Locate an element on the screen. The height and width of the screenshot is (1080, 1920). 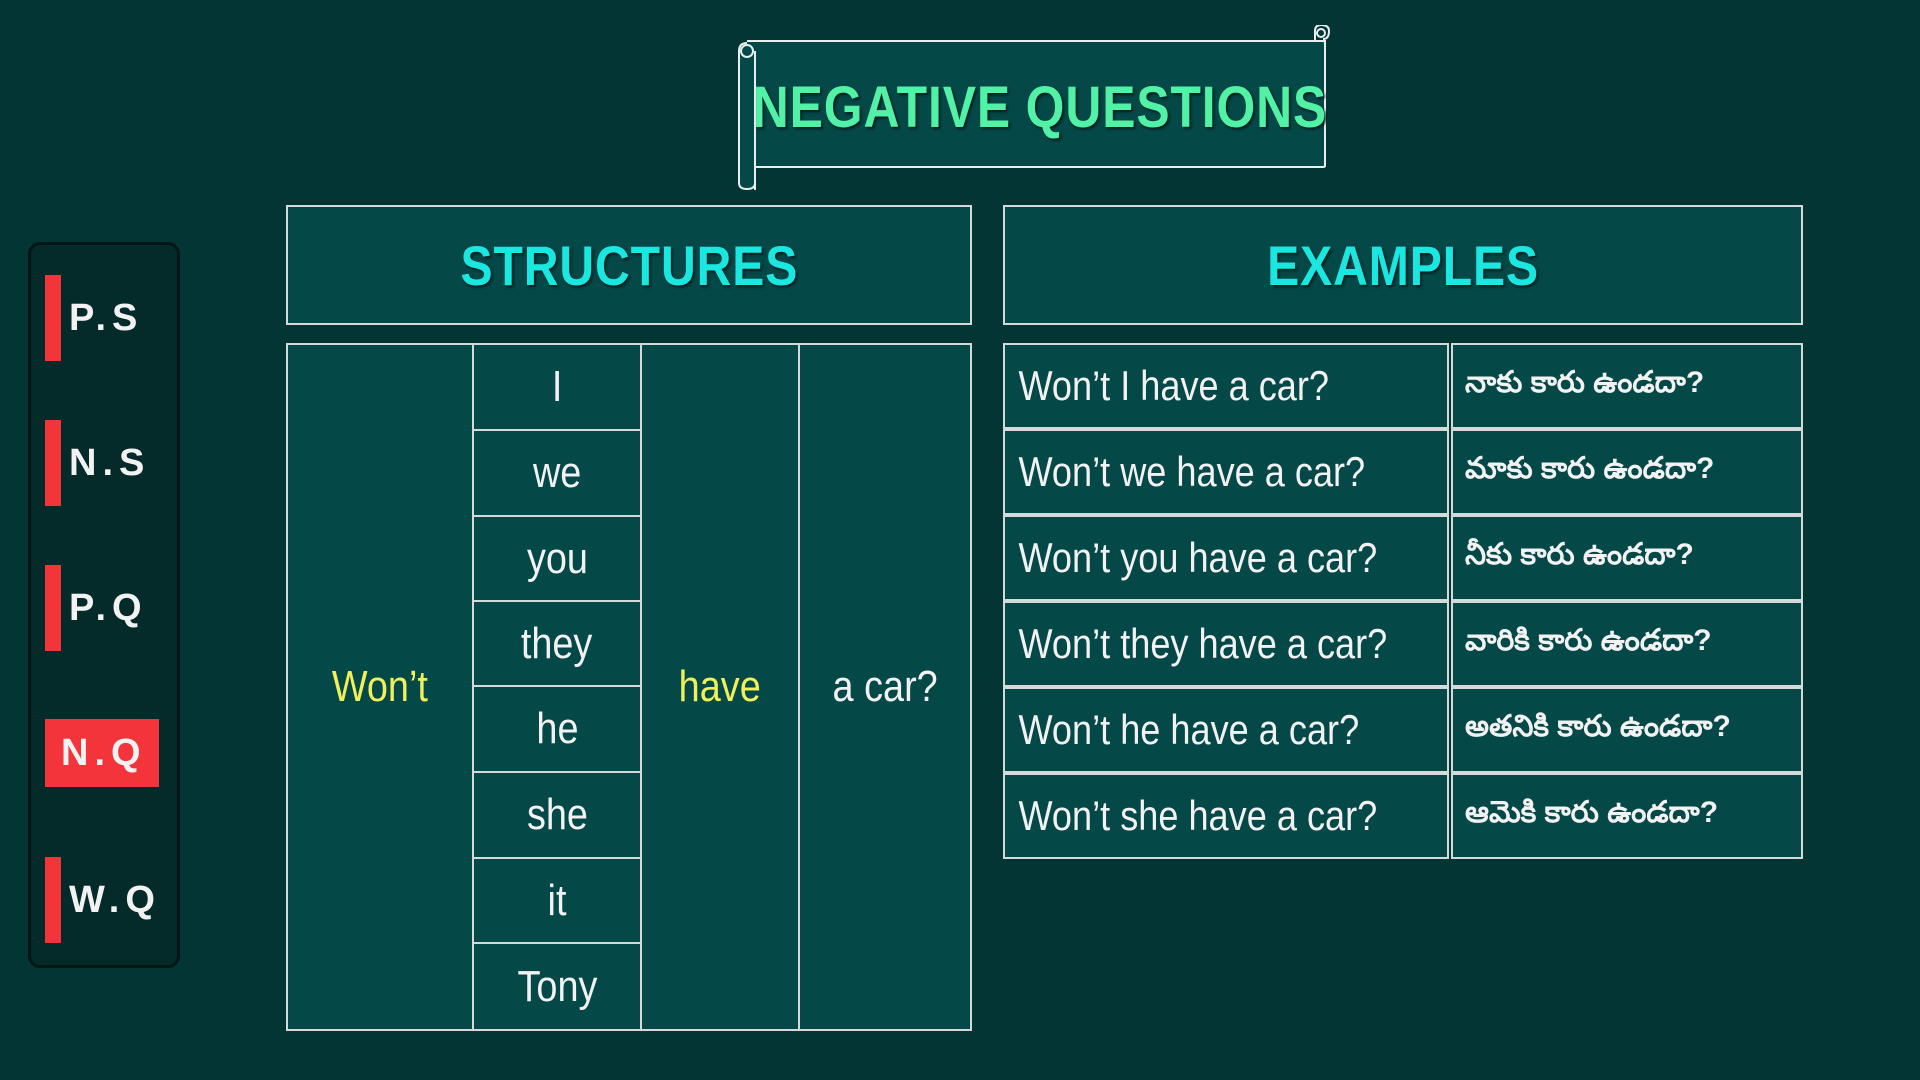
example-telugu: నాకు కారు ఉండదా? is located at coordinates (1585, 382).